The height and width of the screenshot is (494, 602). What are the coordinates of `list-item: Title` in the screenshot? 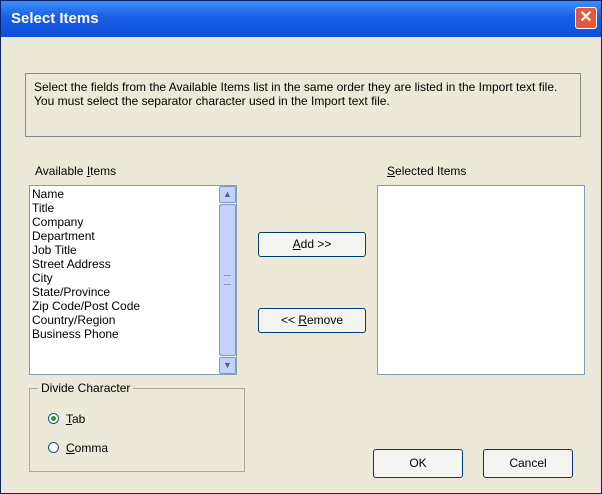 It's located at (124, 208).